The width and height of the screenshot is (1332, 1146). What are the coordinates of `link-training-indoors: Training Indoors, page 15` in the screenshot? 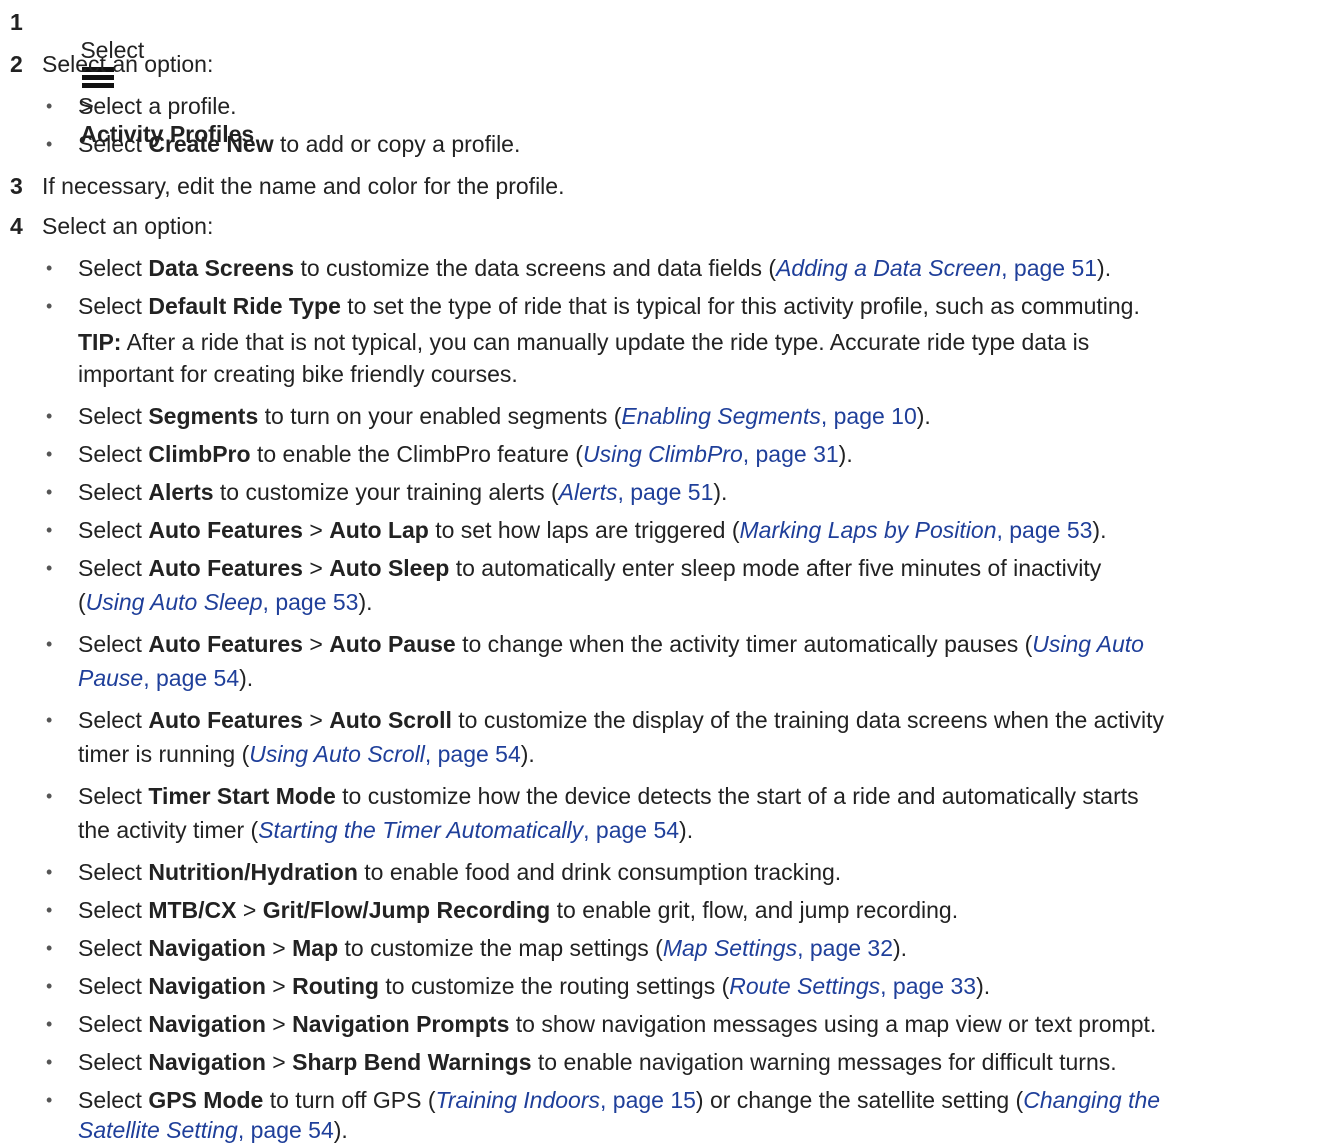 It's located at (566, 1100).